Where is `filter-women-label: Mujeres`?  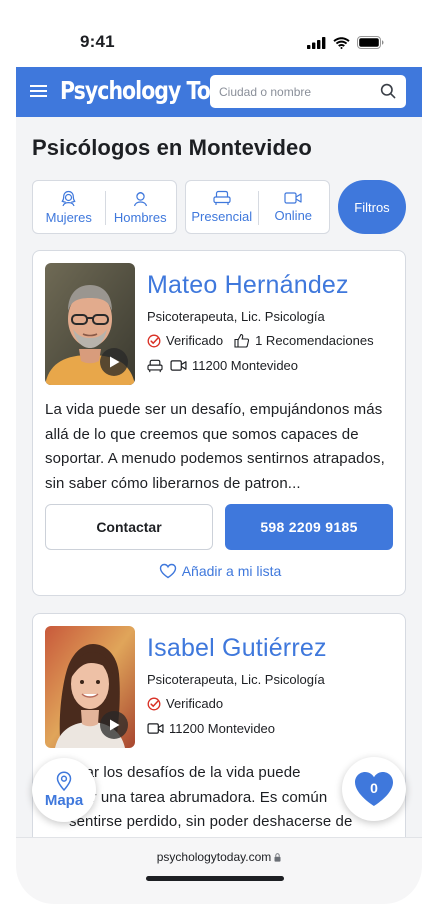
filter-women-label: Mujeres is located at coordinates (68, 217).